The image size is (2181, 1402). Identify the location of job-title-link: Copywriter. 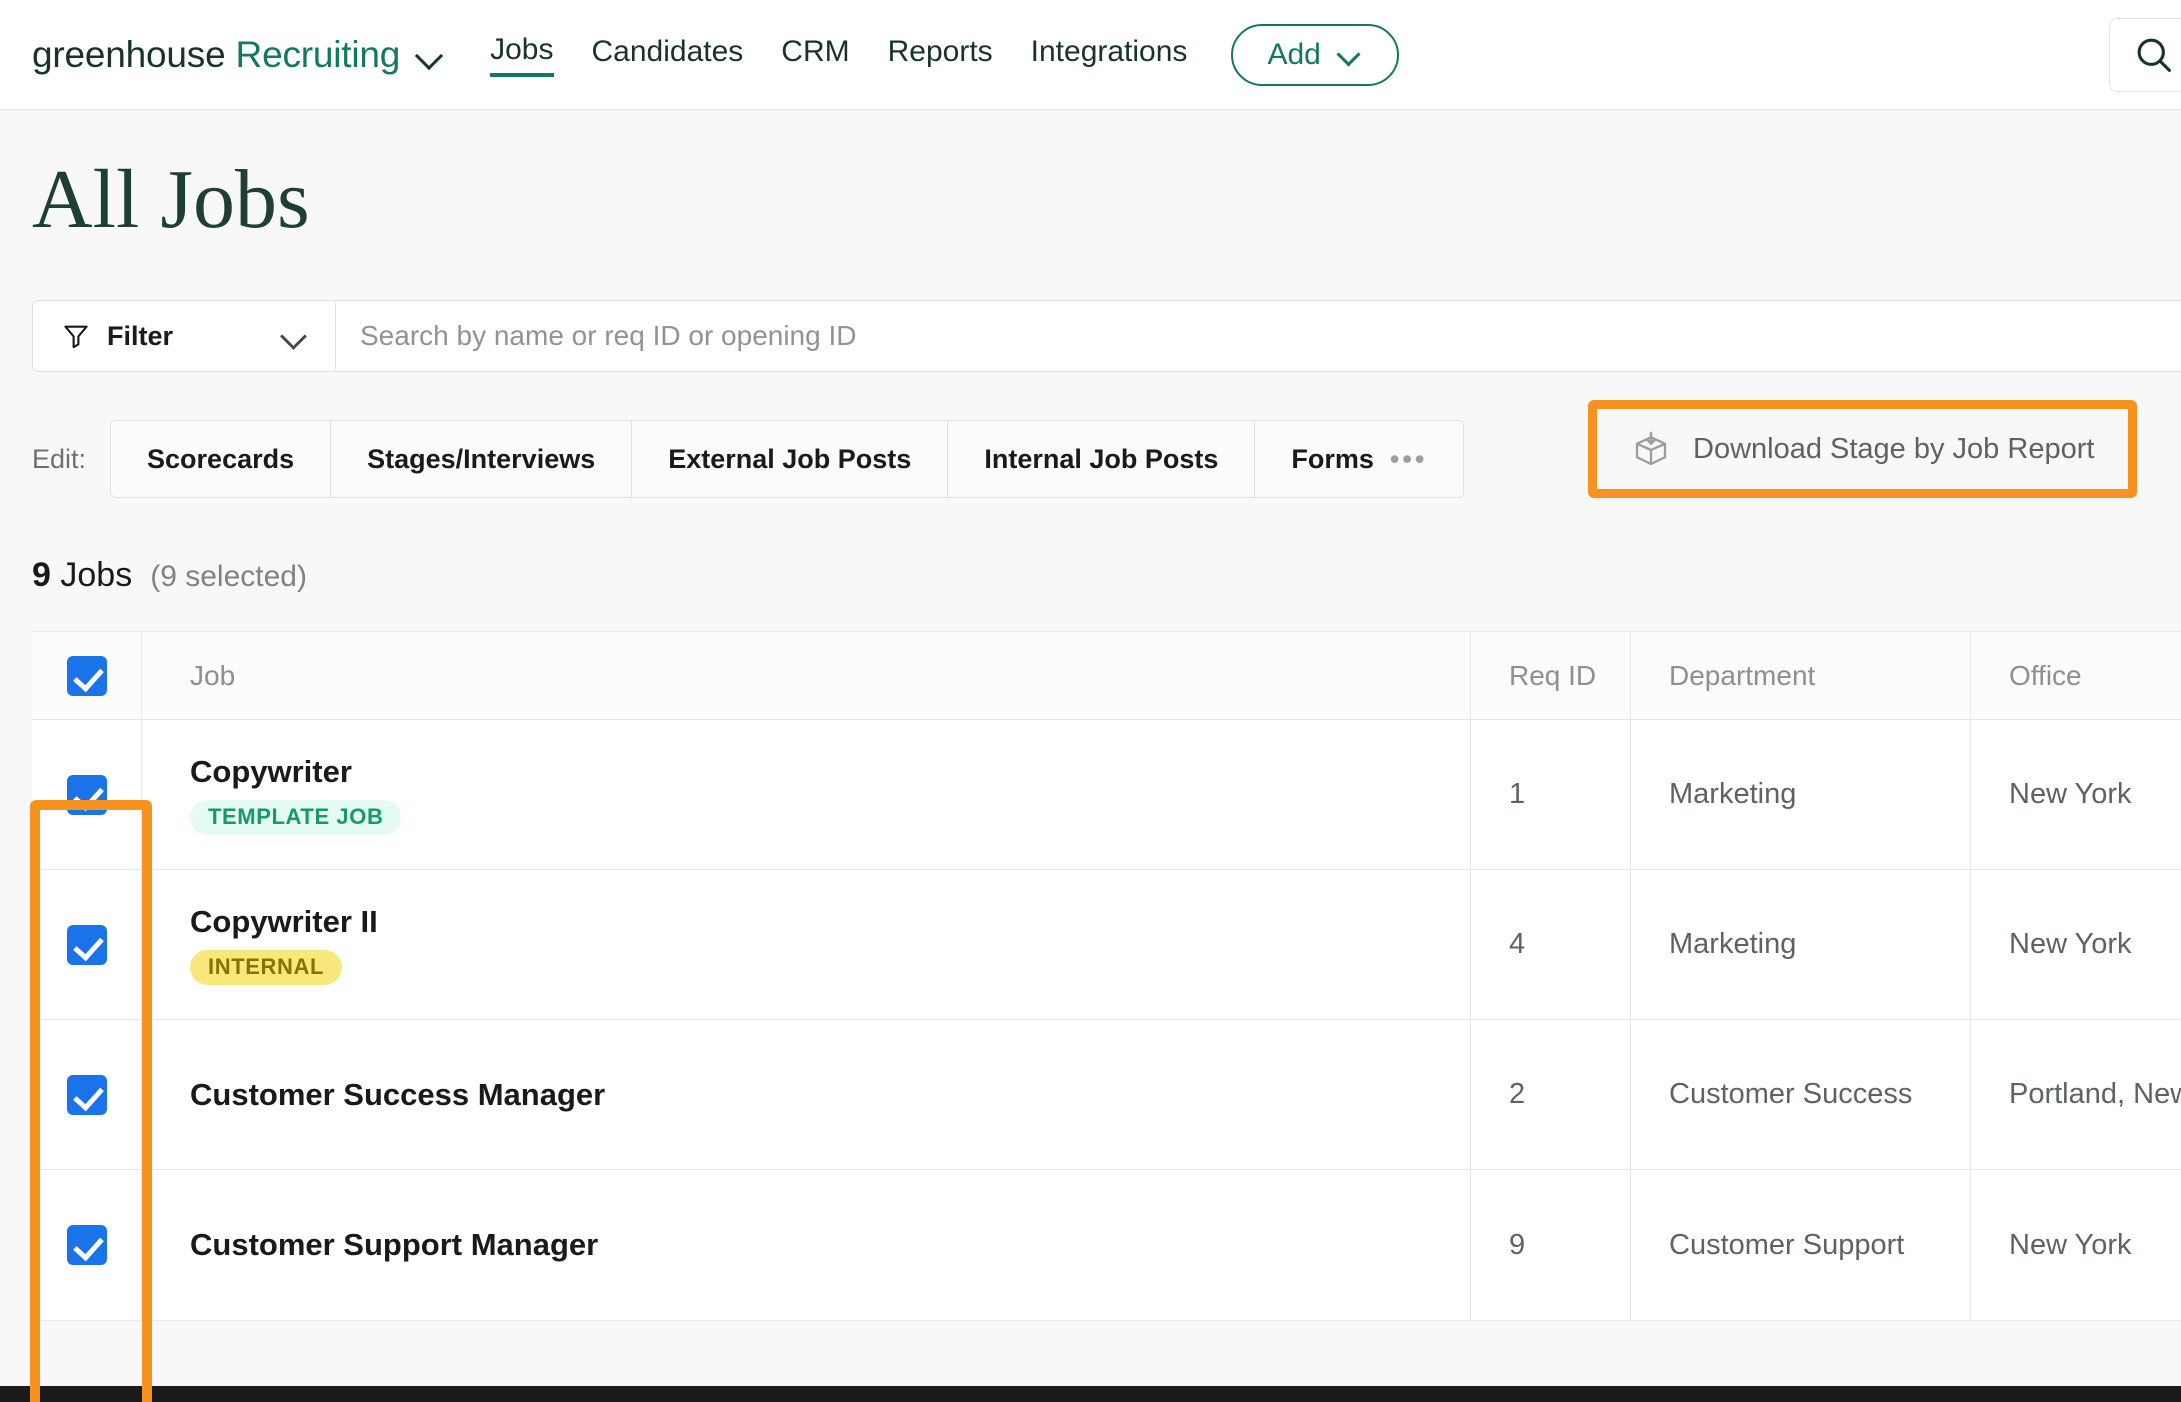
(830, 772).